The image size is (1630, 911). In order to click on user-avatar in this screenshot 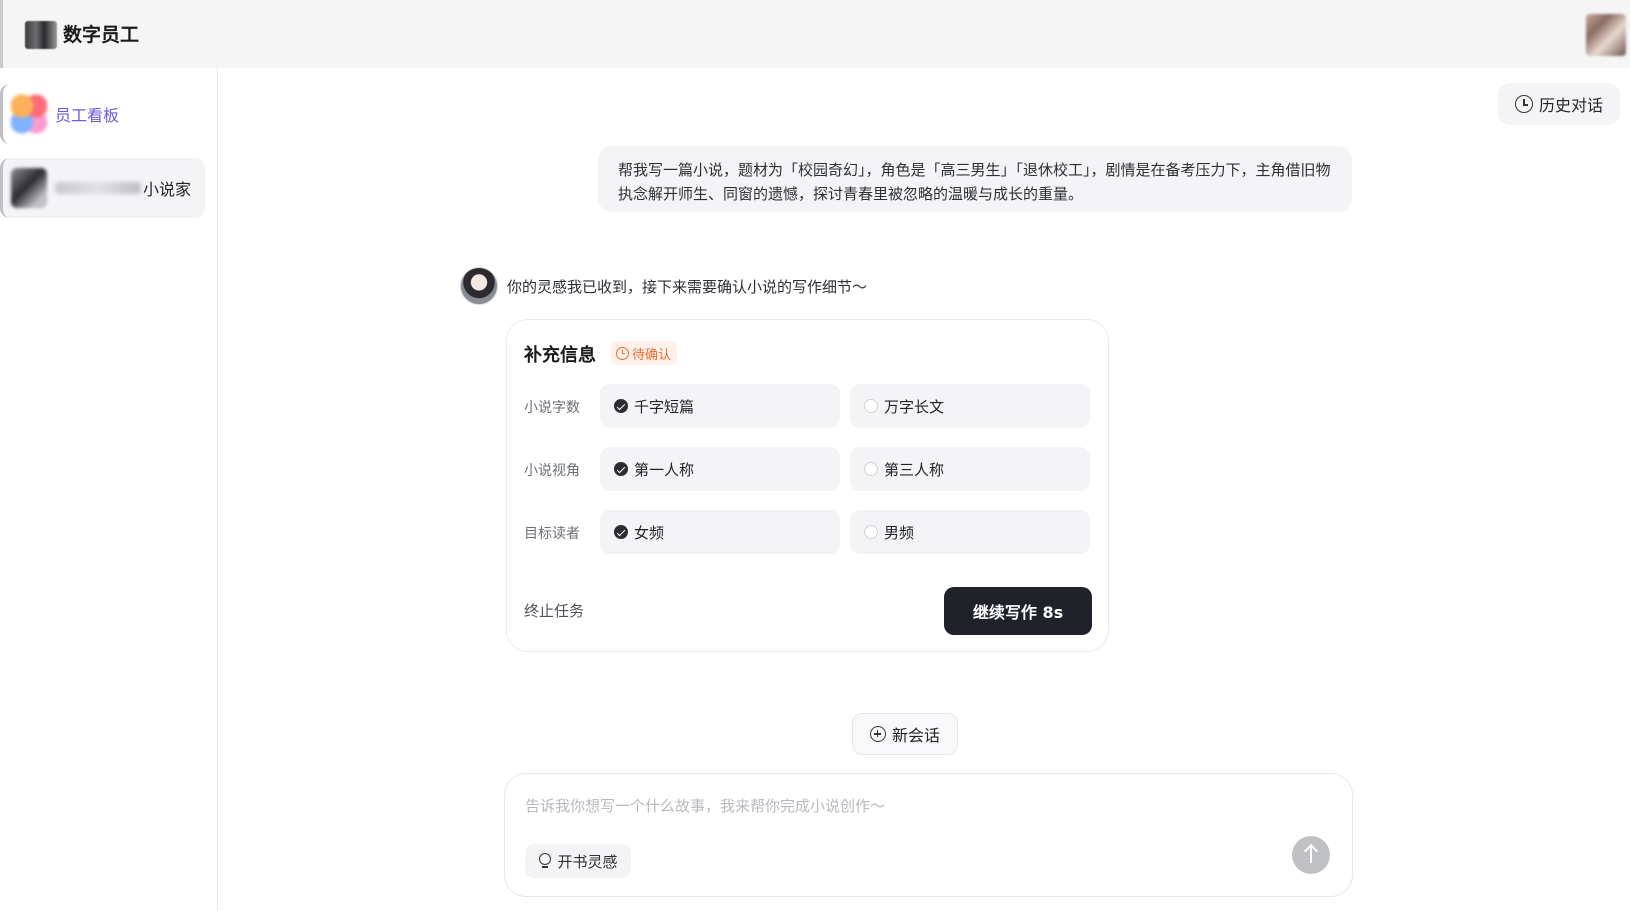, I will do `click(1606, 35)`.